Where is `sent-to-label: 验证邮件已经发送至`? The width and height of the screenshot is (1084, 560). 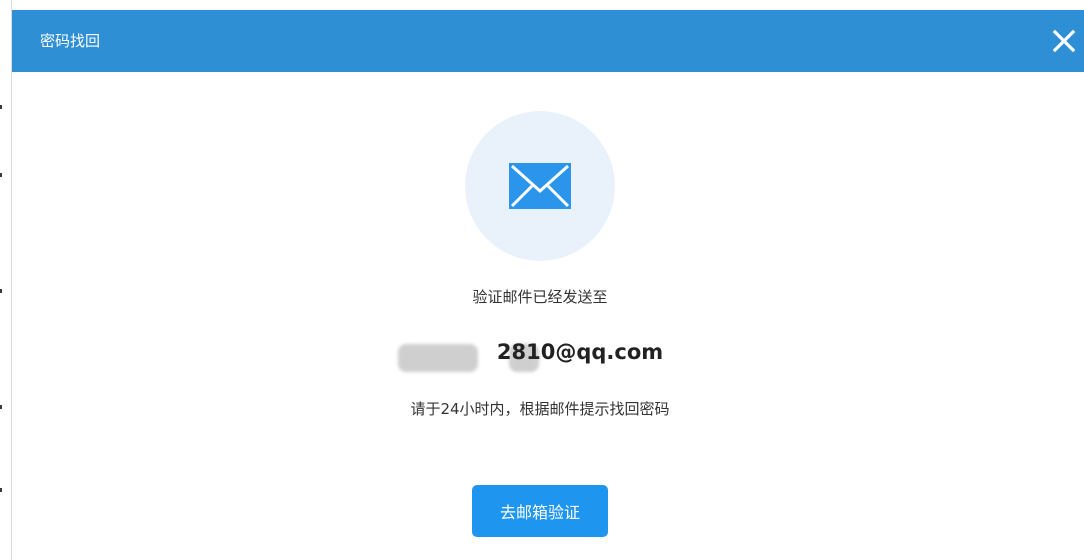
sent-to-label: 验证邮件已经发送至 is located at coordinates (540, 297).